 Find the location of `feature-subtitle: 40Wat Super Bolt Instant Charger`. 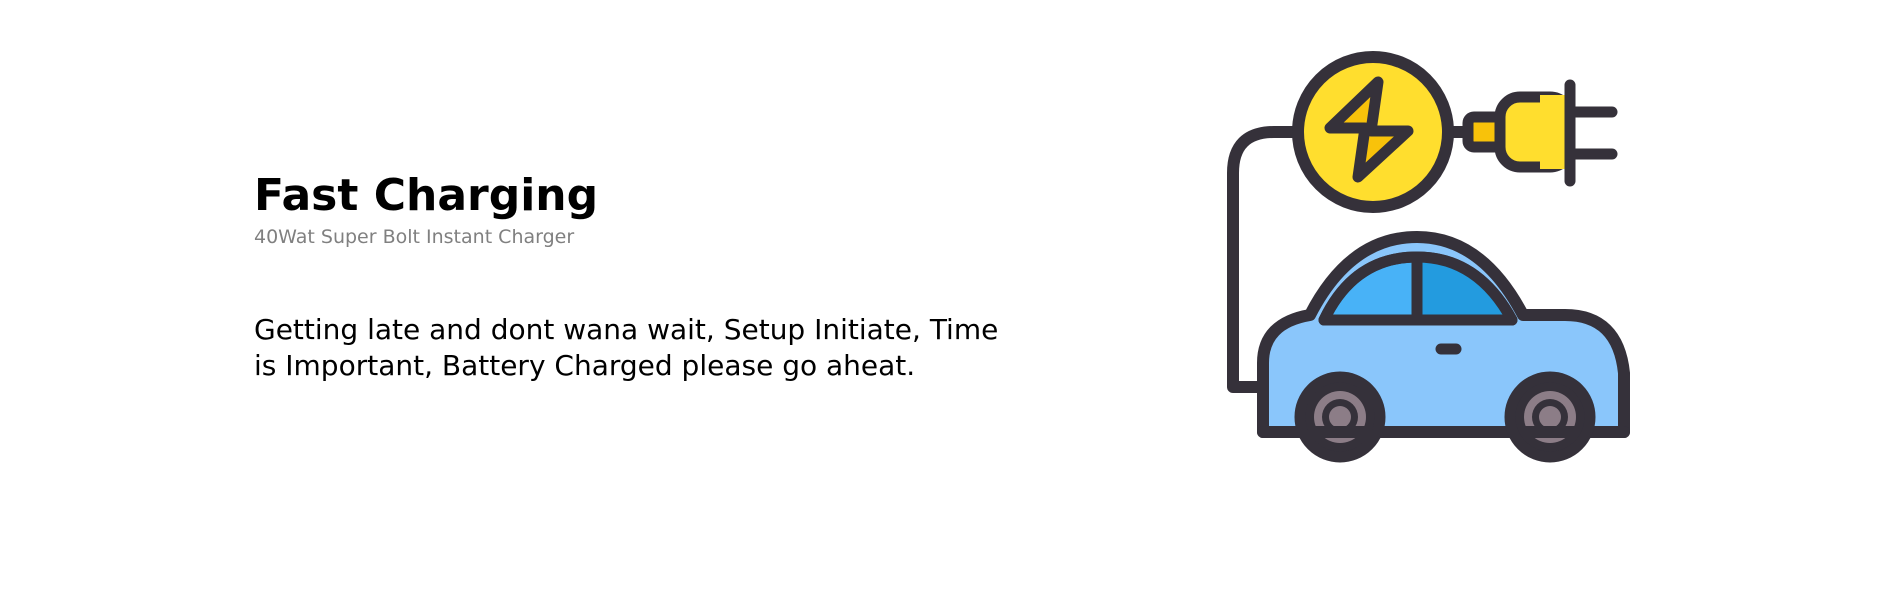

feature-subtitle: 40Wat Super Bolt Instant Charger is located at coordinates (414, 237).